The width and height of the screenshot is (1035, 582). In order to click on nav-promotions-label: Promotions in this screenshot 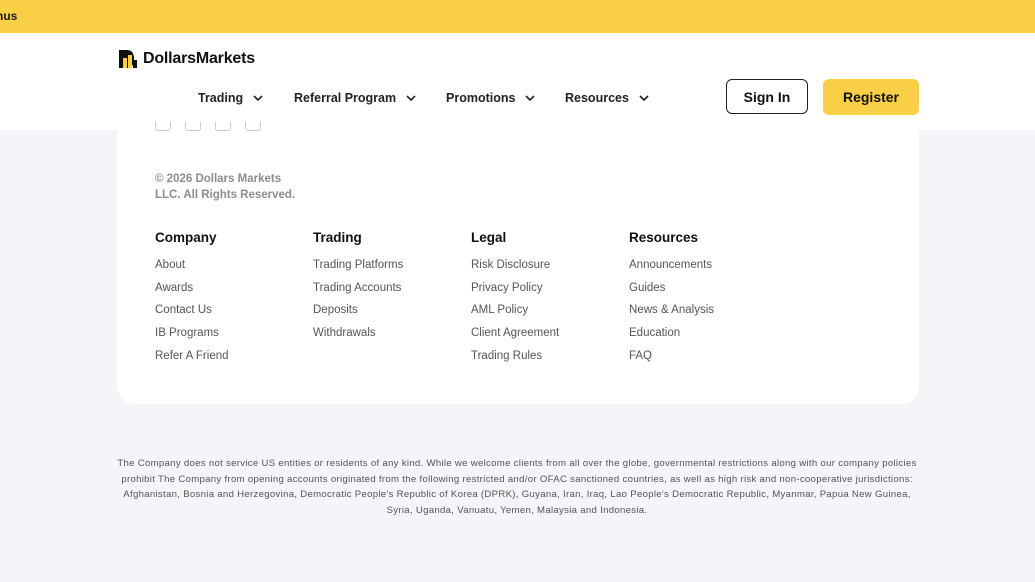, I will do `click(481, 98)`.